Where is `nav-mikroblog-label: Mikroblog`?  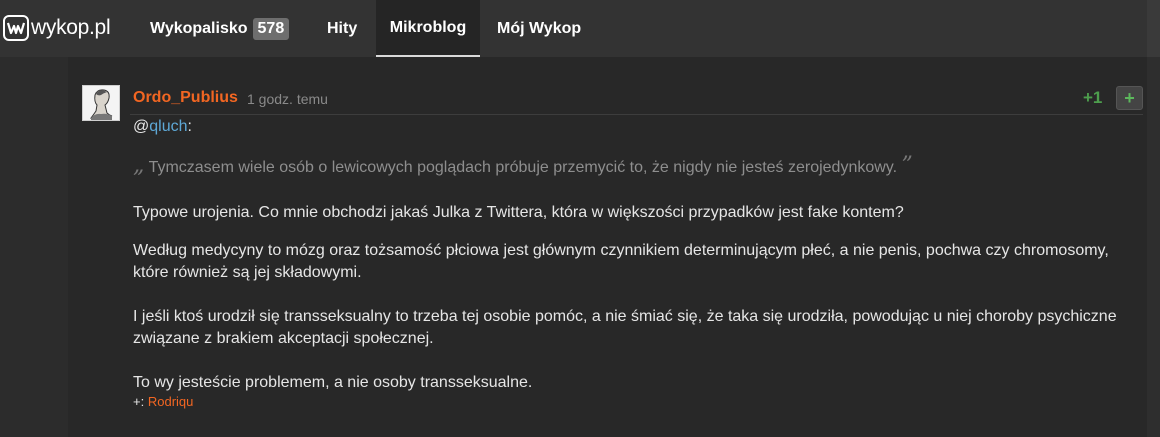 nav-mikroblog-label: Mikroblog is located at coordinates (428, 27).